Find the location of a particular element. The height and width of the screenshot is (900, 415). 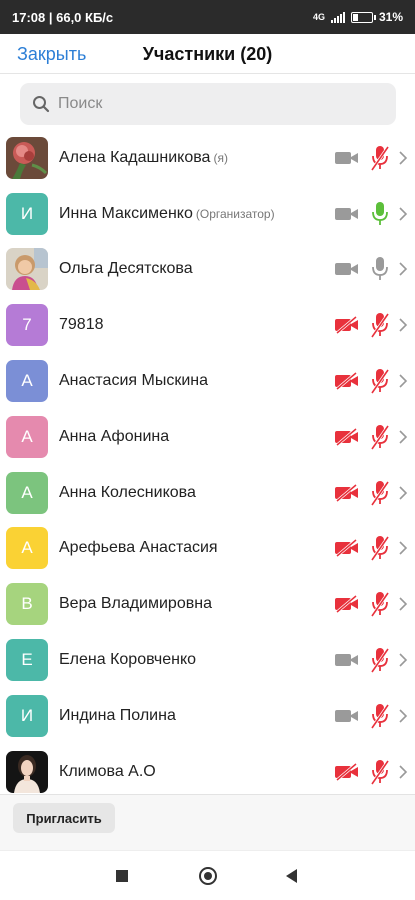

participant-name: Индина Полина is located at coordinates (117, 716).